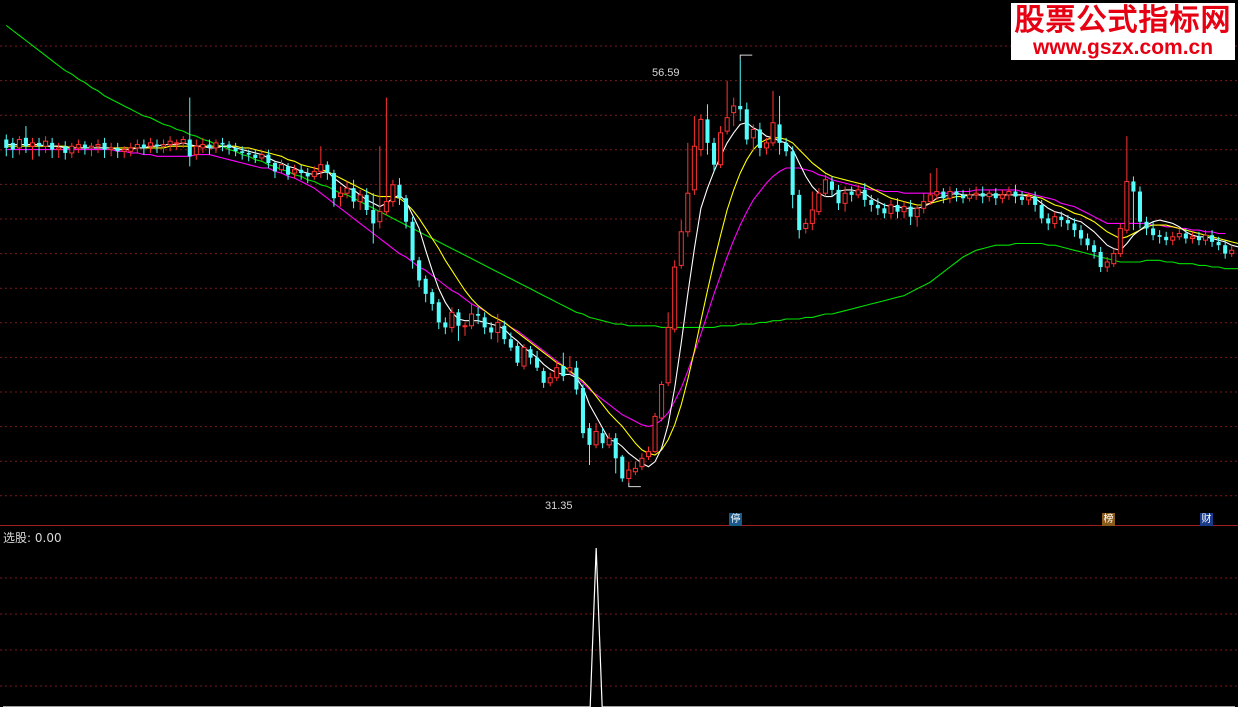 The width and height of the screenshot is (1238, 707). Describe the element at coordinates (559, 506) in the screenshot. I see `low-price-label: 31.35` at that location.